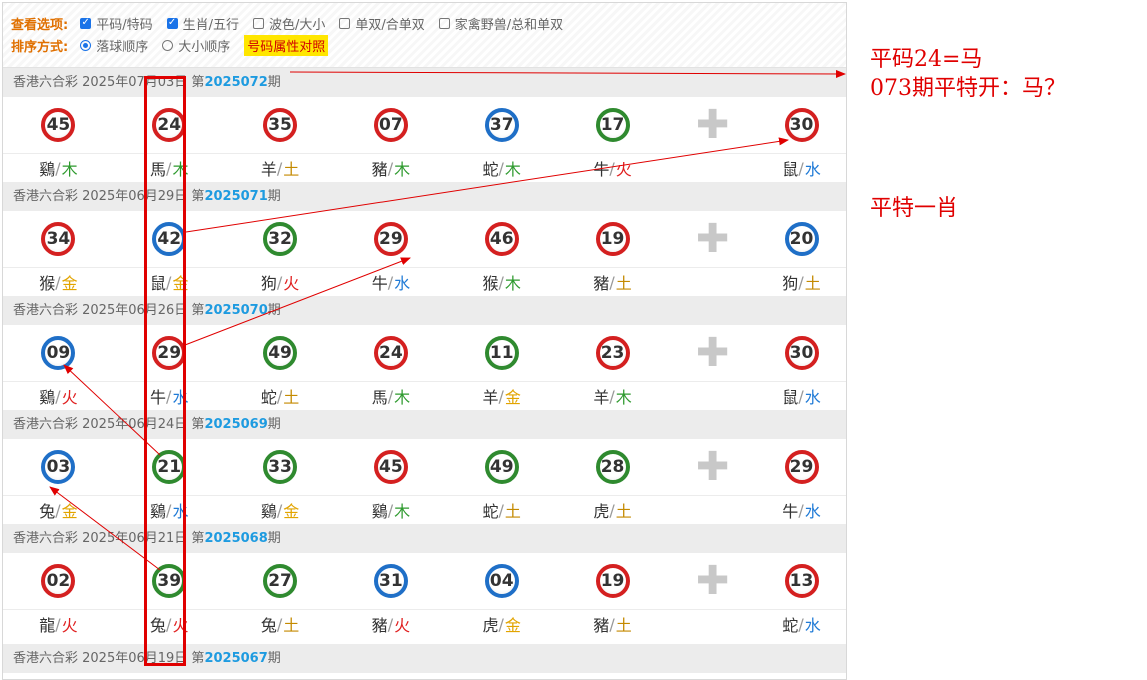 The height and width of the screenshot is (680, 1147). What do you see at coordinates (567, 73) in the screenshot?
I see `arrow-to-note` at bounding box center [567, 73].